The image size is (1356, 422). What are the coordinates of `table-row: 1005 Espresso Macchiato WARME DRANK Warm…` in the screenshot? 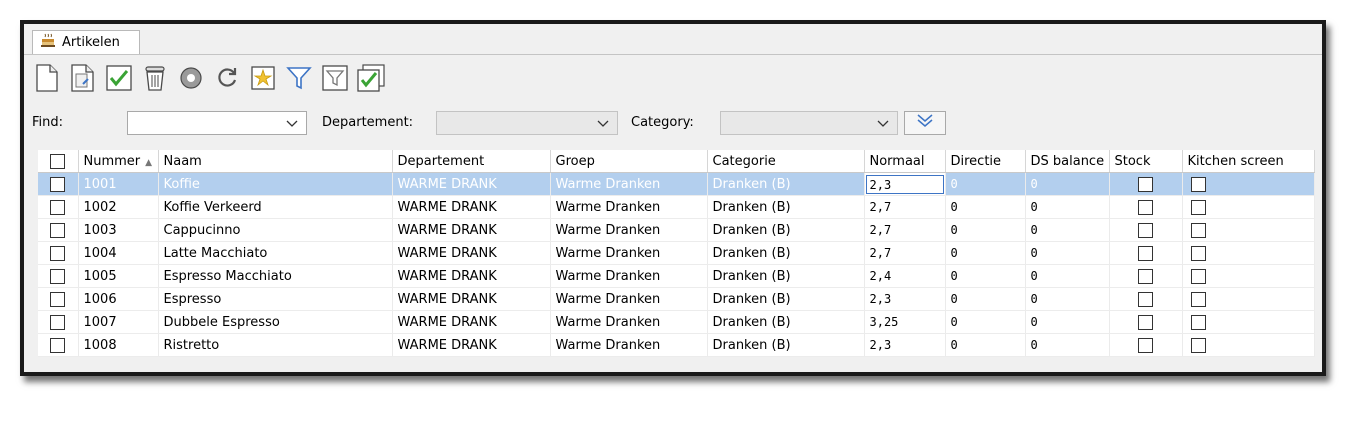 It's located at (676, 276).